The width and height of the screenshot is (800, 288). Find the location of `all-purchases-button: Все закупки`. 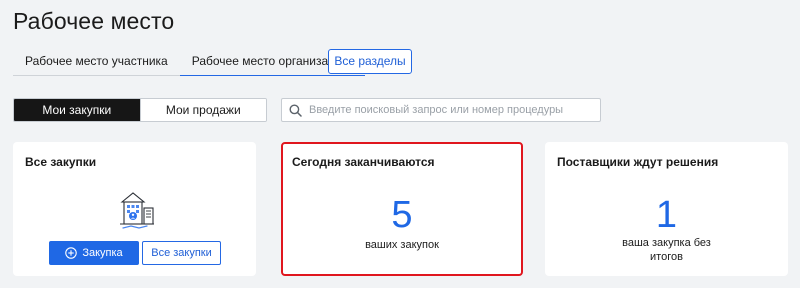

all-purchases-button: Все закупки is located at coordinates (181, 253).